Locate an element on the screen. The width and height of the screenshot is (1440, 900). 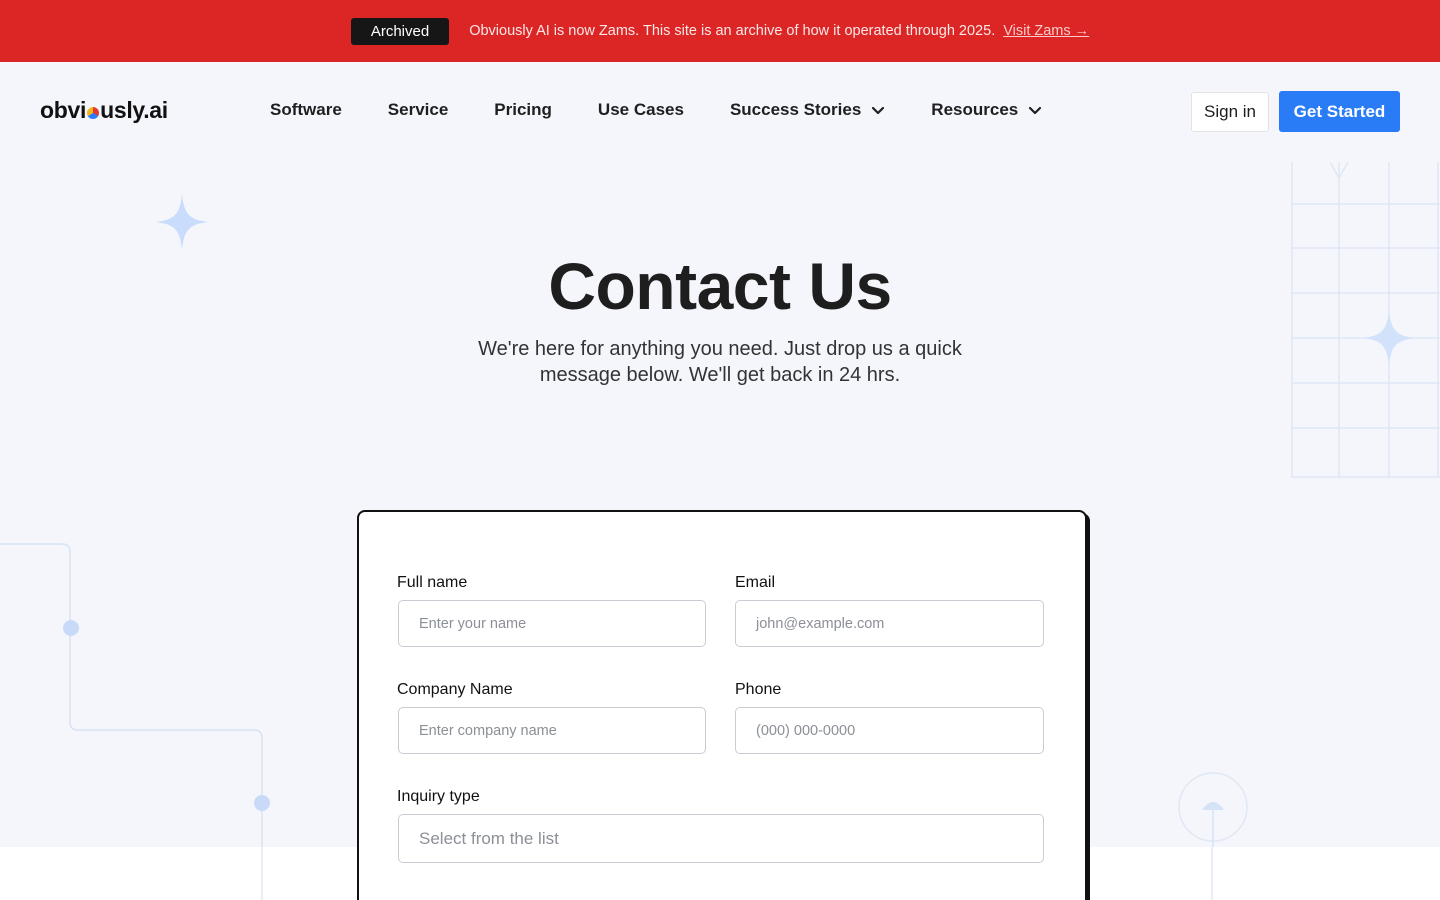
sparkle-icon is located at coordinates (182, 222).